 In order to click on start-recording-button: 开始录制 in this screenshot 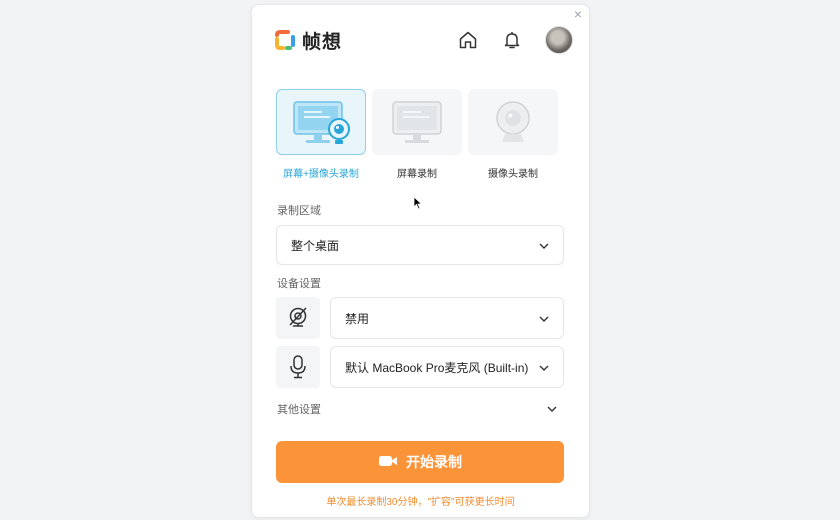, I will do `click(420, 462)`.